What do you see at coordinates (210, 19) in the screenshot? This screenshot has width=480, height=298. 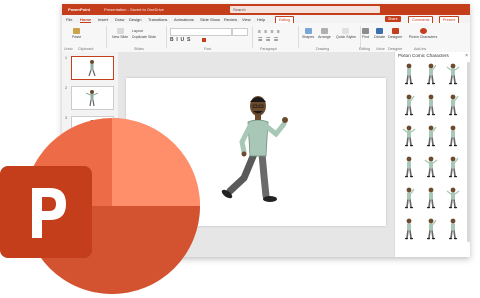 I see `tab-slide-show: Slide Show` at bounding box center [210, 19].